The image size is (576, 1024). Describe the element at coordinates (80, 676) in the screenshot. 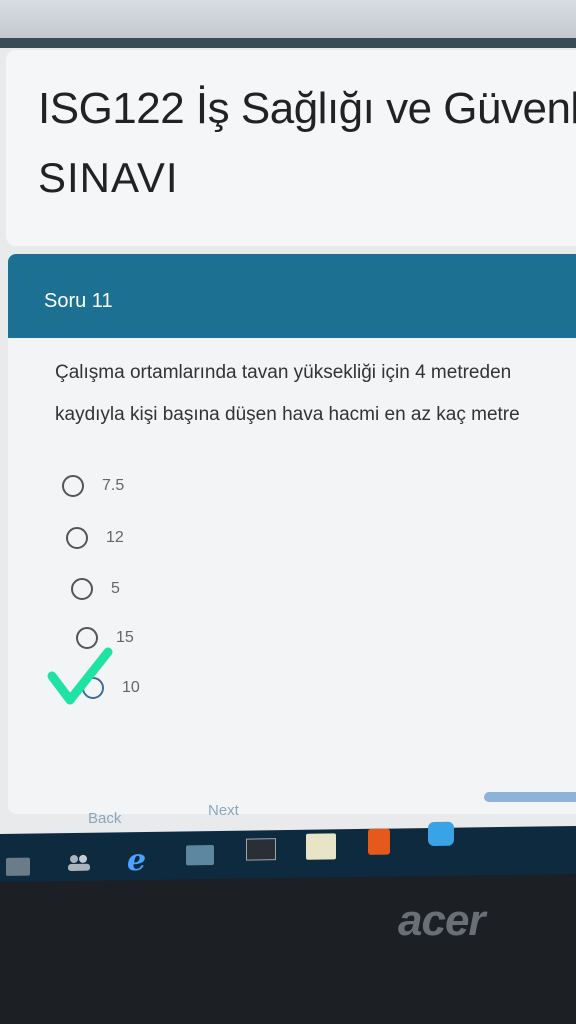

I see `checkmark-icon` at that location.